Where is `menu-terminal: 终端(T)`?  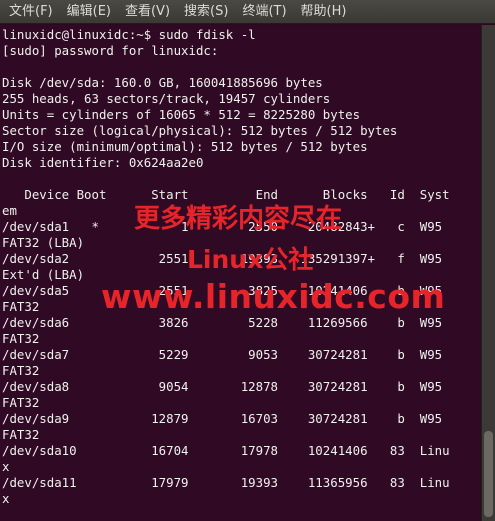 menu-terminal: 终端(T) is located at coordinates (264, 12).